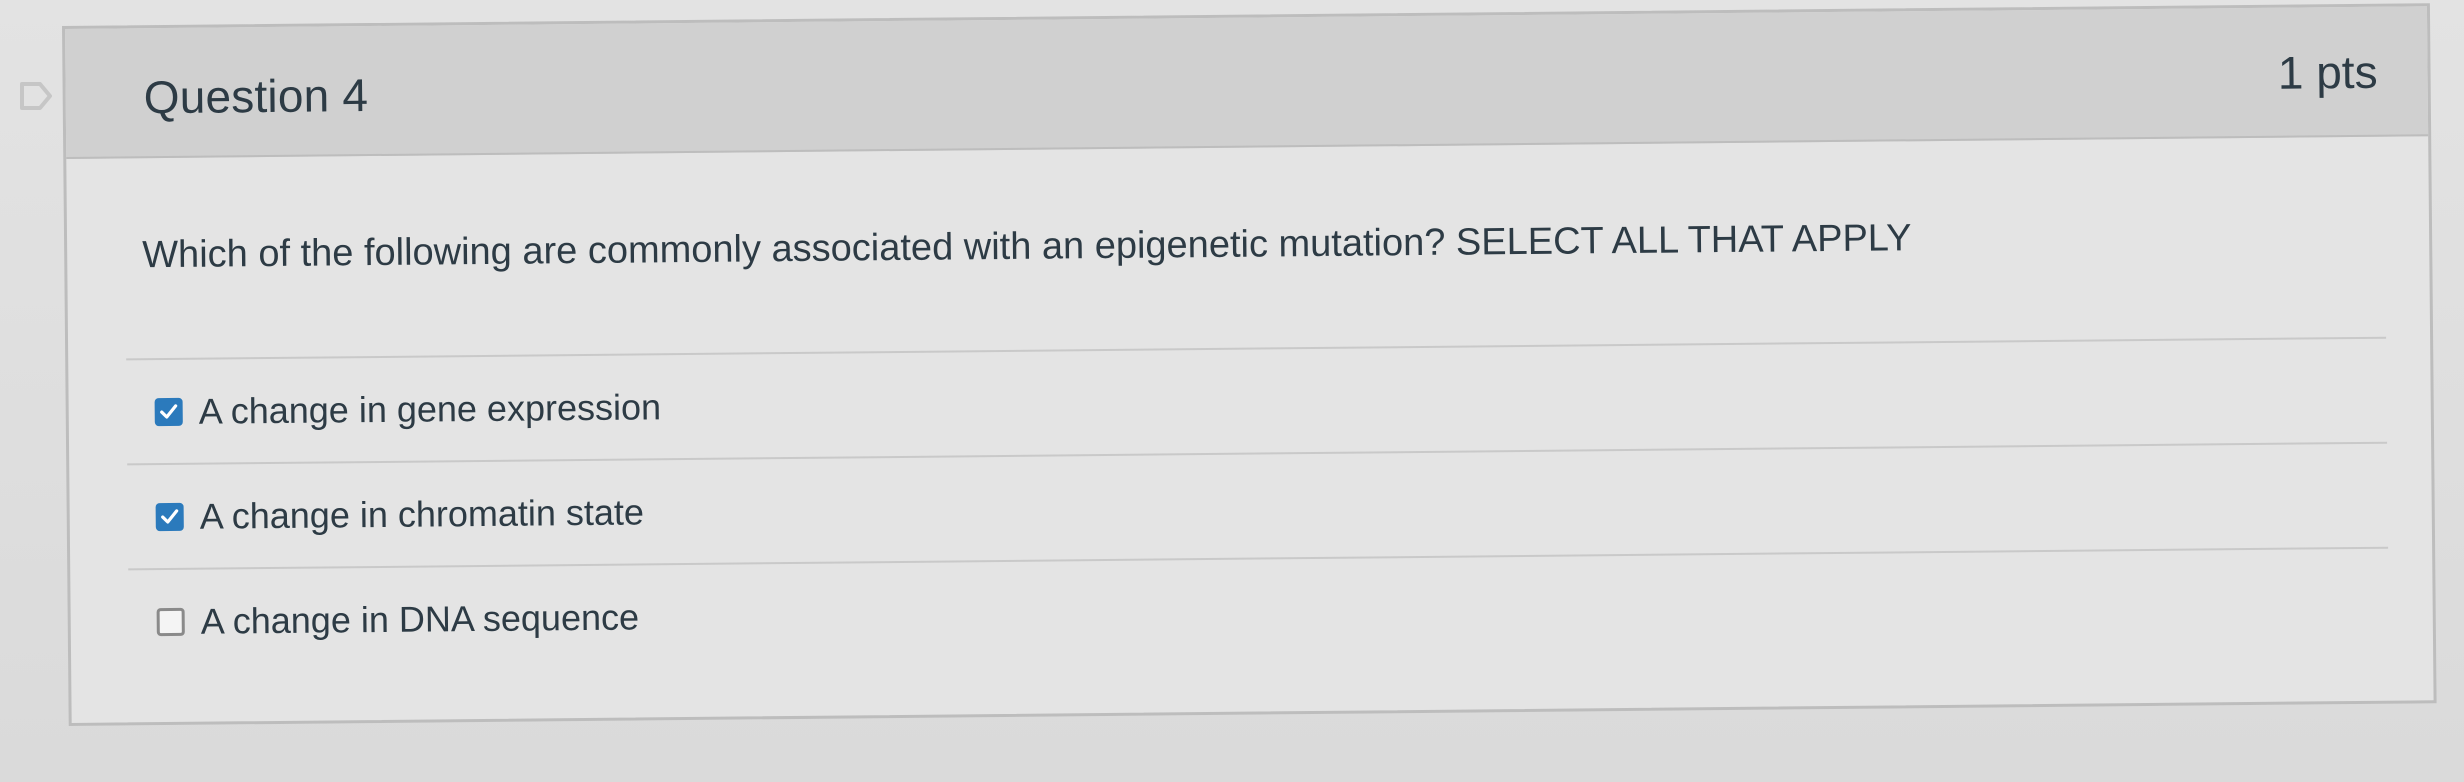 The height and width of the screenshot is (782, 2464). Describe the element at coordinates (36, 96) in the screenshot. I see `flag-question-icon` at that location.